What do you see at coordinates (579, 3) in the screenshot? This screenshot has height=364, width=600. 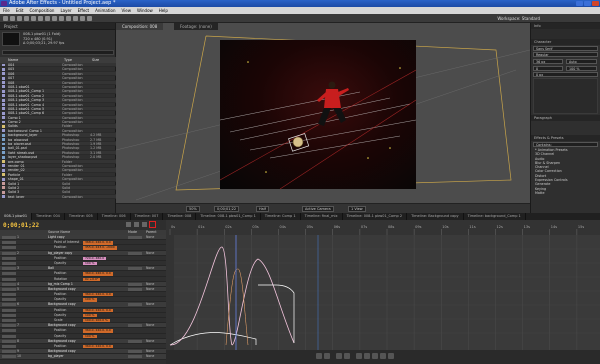 I see `minimize-button` at bounding box center [579, 3].